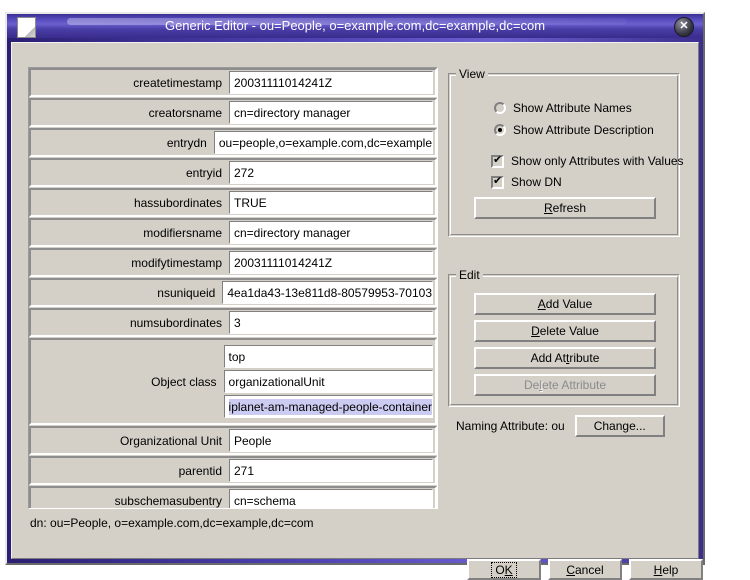 Image resolution: width=750 pixels, height=580 pixels. I want to click on attribute-label: numsubordinates, so click(129, 322).